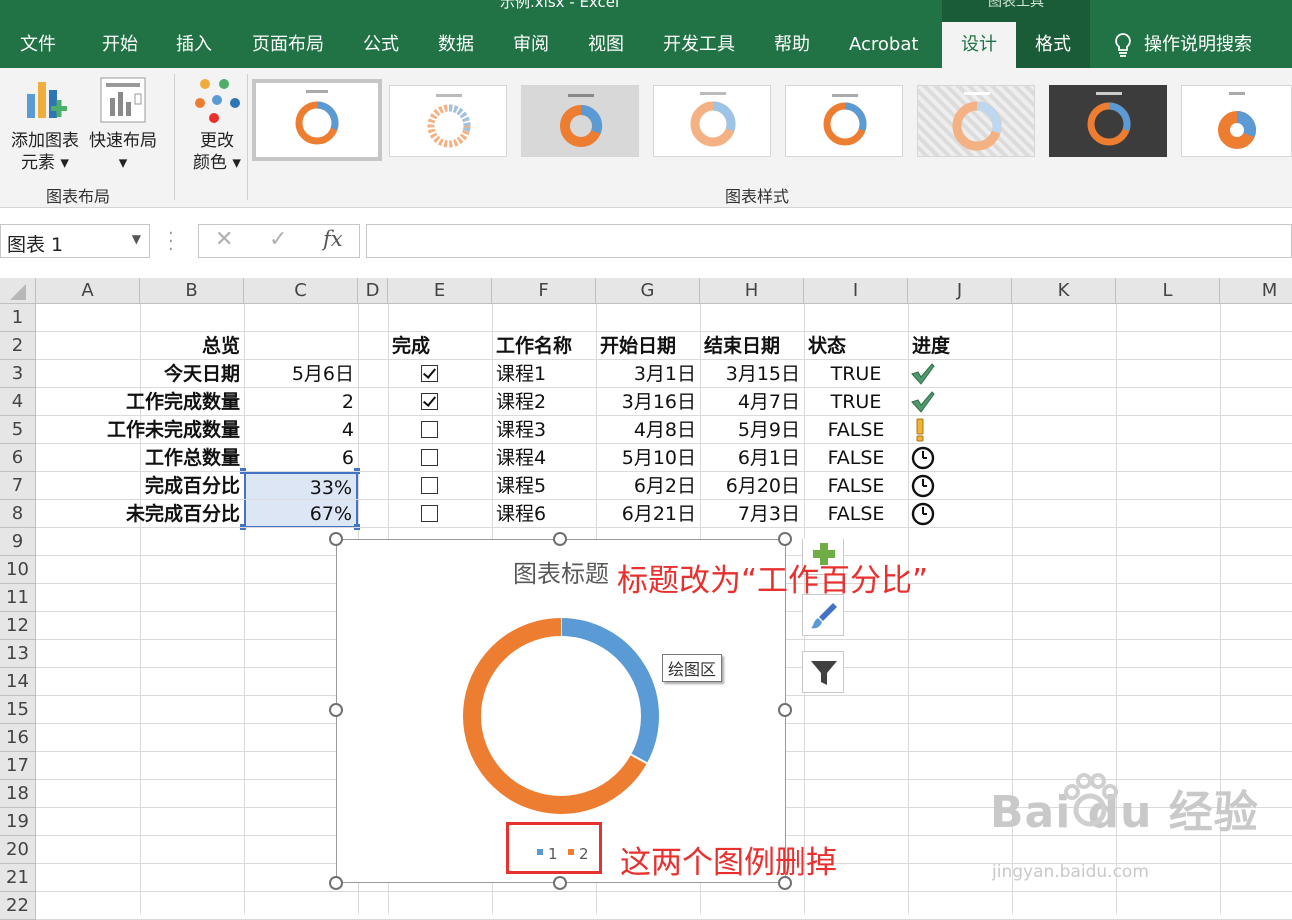 The width and height of the screenshot is (1292, 920). I want to click on tab-developer: 开发工具, so click(699, 45).